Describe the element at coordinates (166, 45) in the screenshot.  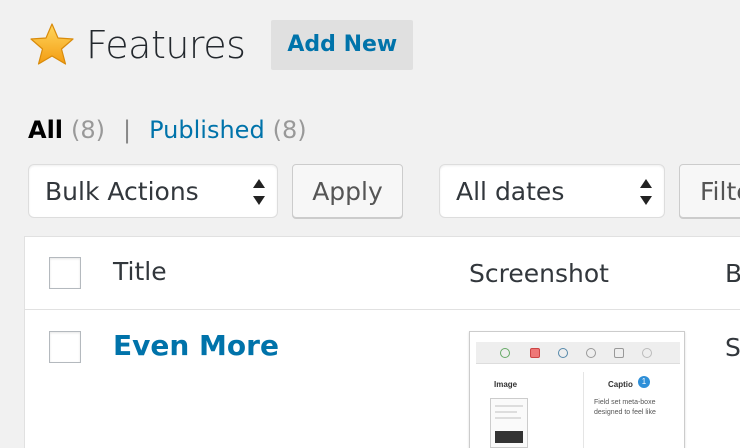
I see `page-title: Features` at that location.